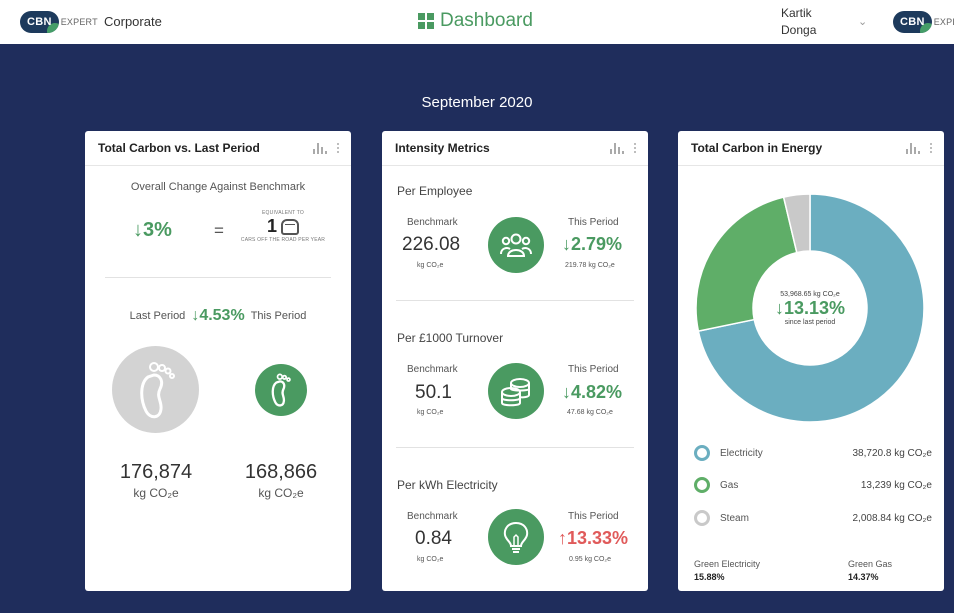 This screenshot has width=954, height=613. Describe the element at coordinates (157, 316) in the screenshot. I see `last-period-label: Last Period` at that location.